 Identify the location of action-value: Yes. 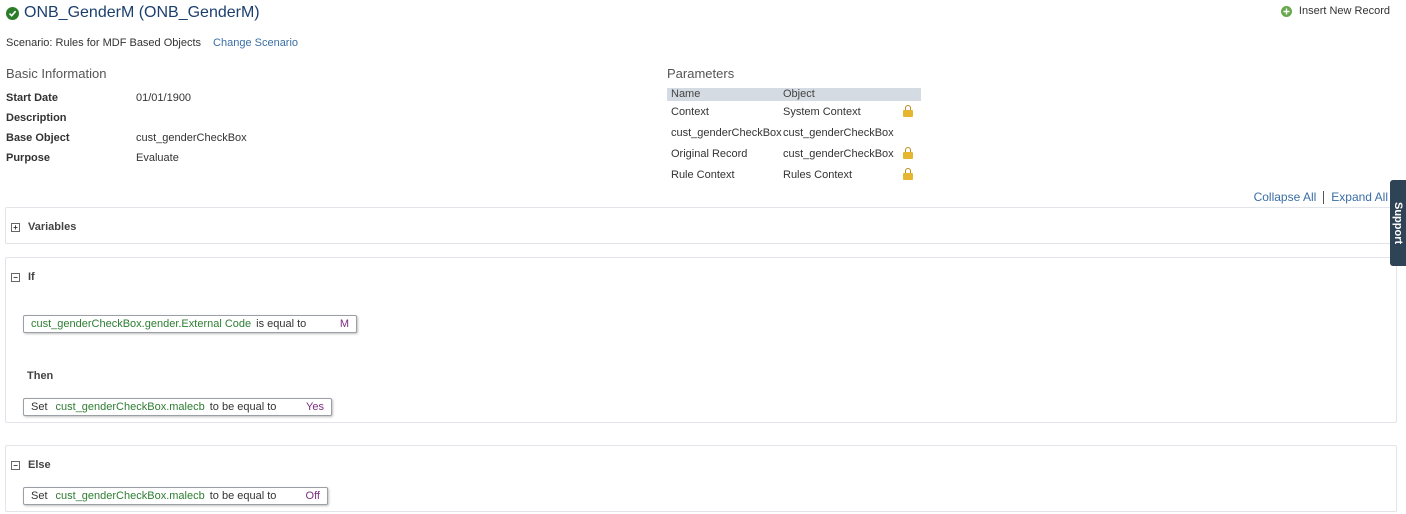
(315, 407).